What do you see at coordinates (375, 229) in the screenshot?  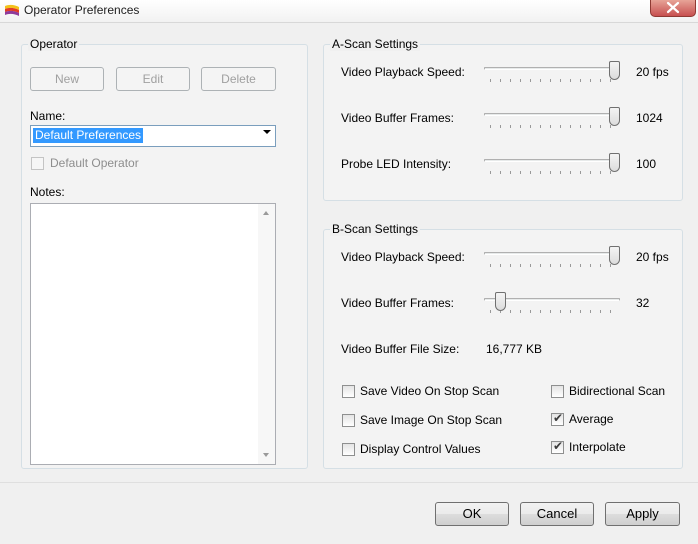 I see `bscan-group-title: B-Scan Settings` at bounding box center [375, 229].